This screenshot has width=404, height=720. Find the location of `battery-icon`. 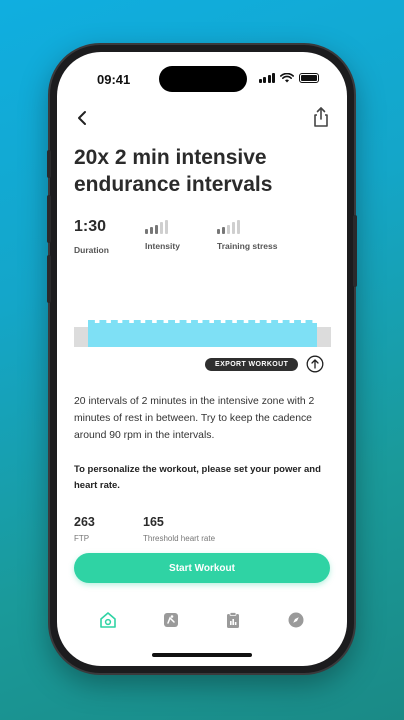

battery-icon is located at coordinates (309, 78).